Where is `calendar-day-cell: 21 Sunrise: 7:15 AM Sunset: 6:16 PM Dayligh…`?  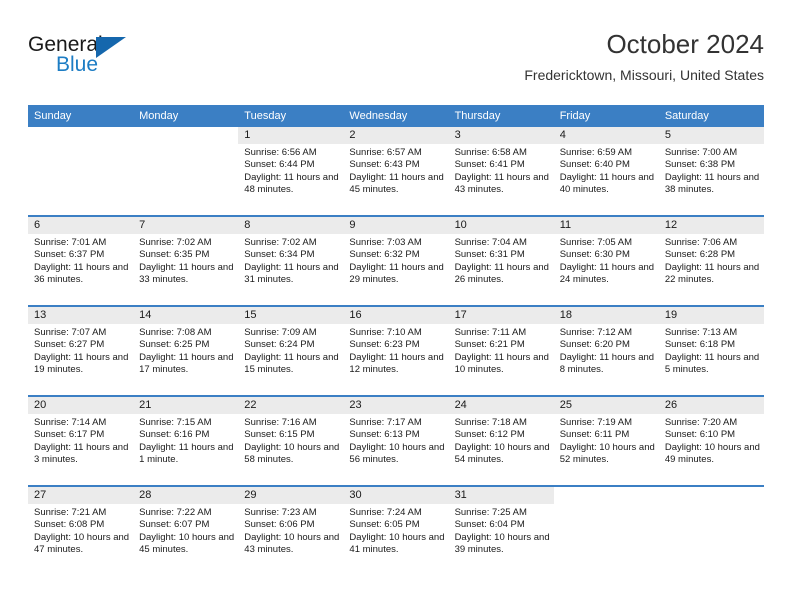 calendar-day-cell: 21 Sunrise: 7:15 AM Sunset: 6:16 PM Dayligh… is located at coordinates (186, 440).